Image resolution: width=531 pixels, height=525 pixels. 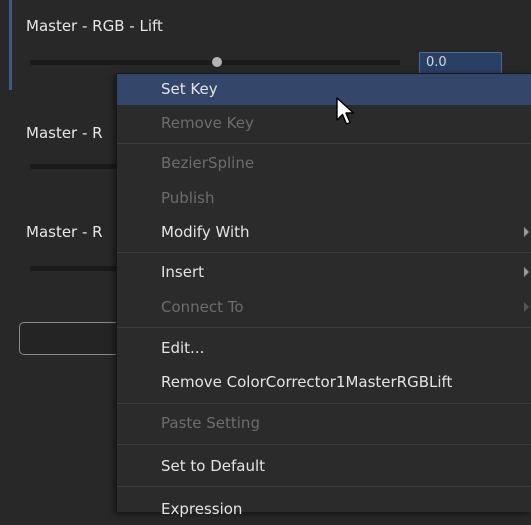 What do you see at coordinates (324, 466) in the screenshot?
I see `menu-item-set-to-default: Set to Default` at bounding box center [324, 466].